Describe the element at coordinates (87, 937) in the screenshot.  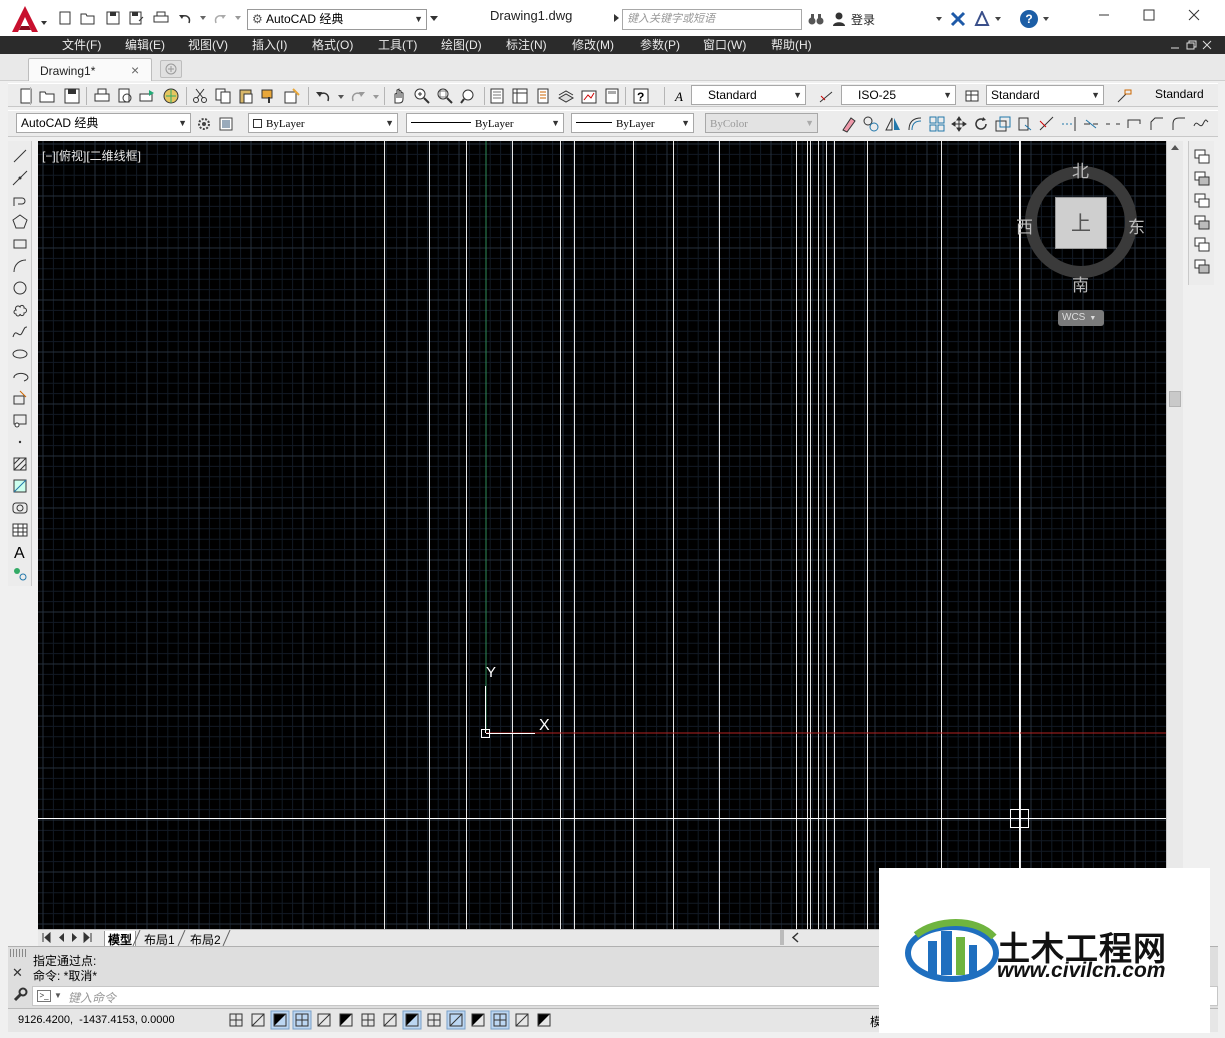
I see `last-layout-arrow-icon` at that location.